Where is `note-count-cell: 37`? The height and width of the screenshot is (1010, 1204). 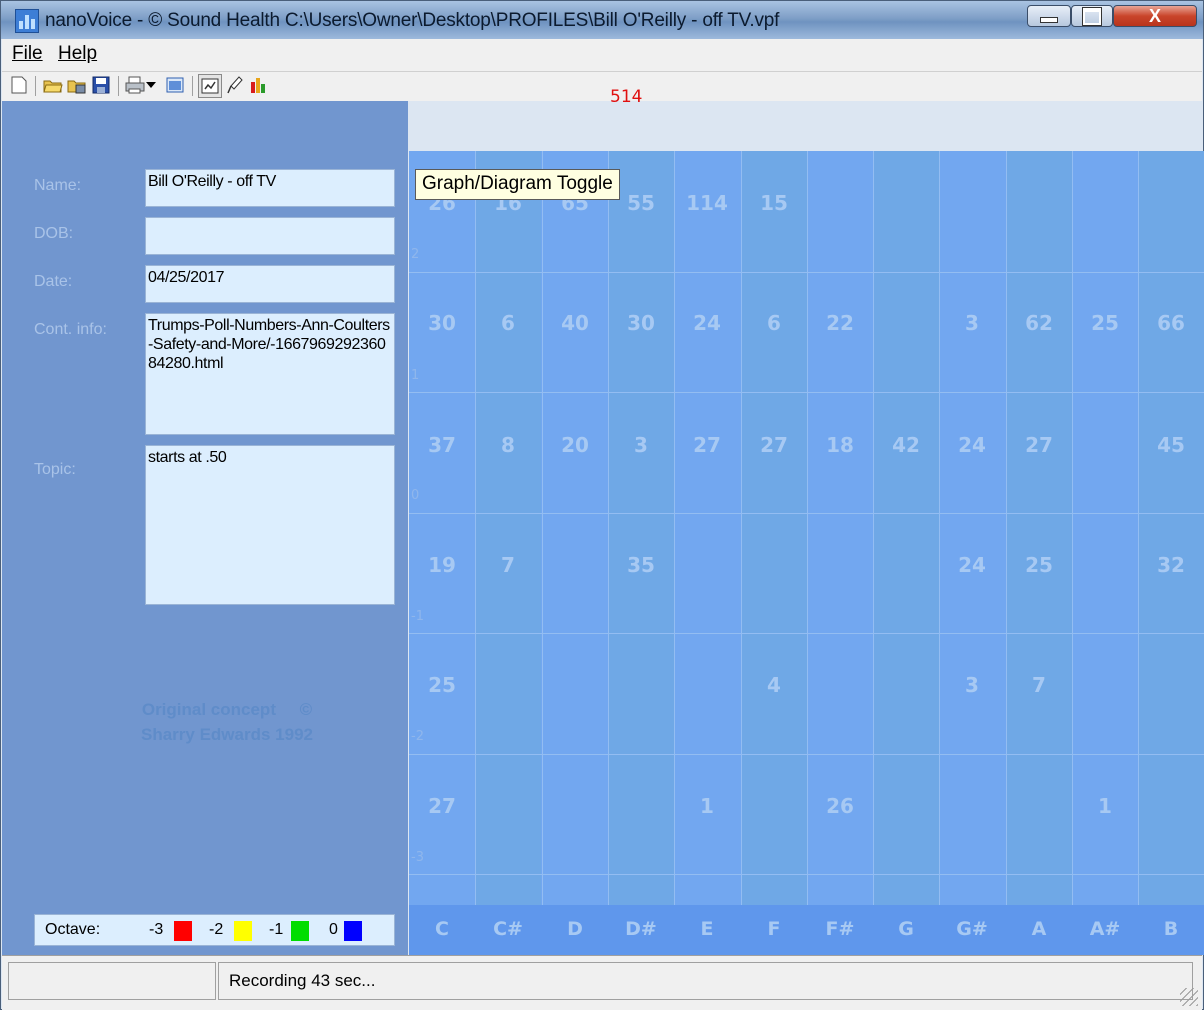
note-count-cell: 37 is located at coordinates (442, 445).